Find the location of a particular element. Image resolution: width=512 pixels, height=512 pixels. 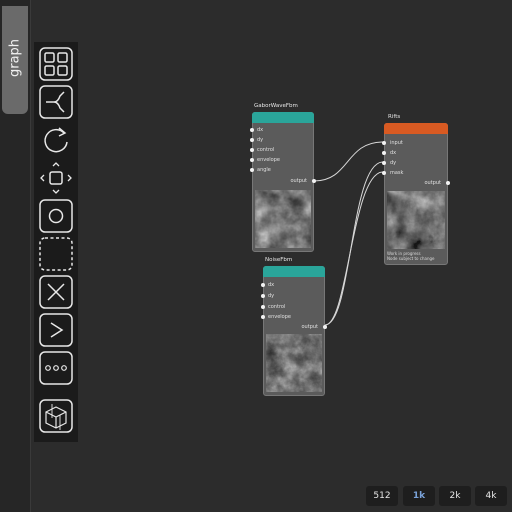

resolution-4k-button: 4k is located at coordinates (491, 496).